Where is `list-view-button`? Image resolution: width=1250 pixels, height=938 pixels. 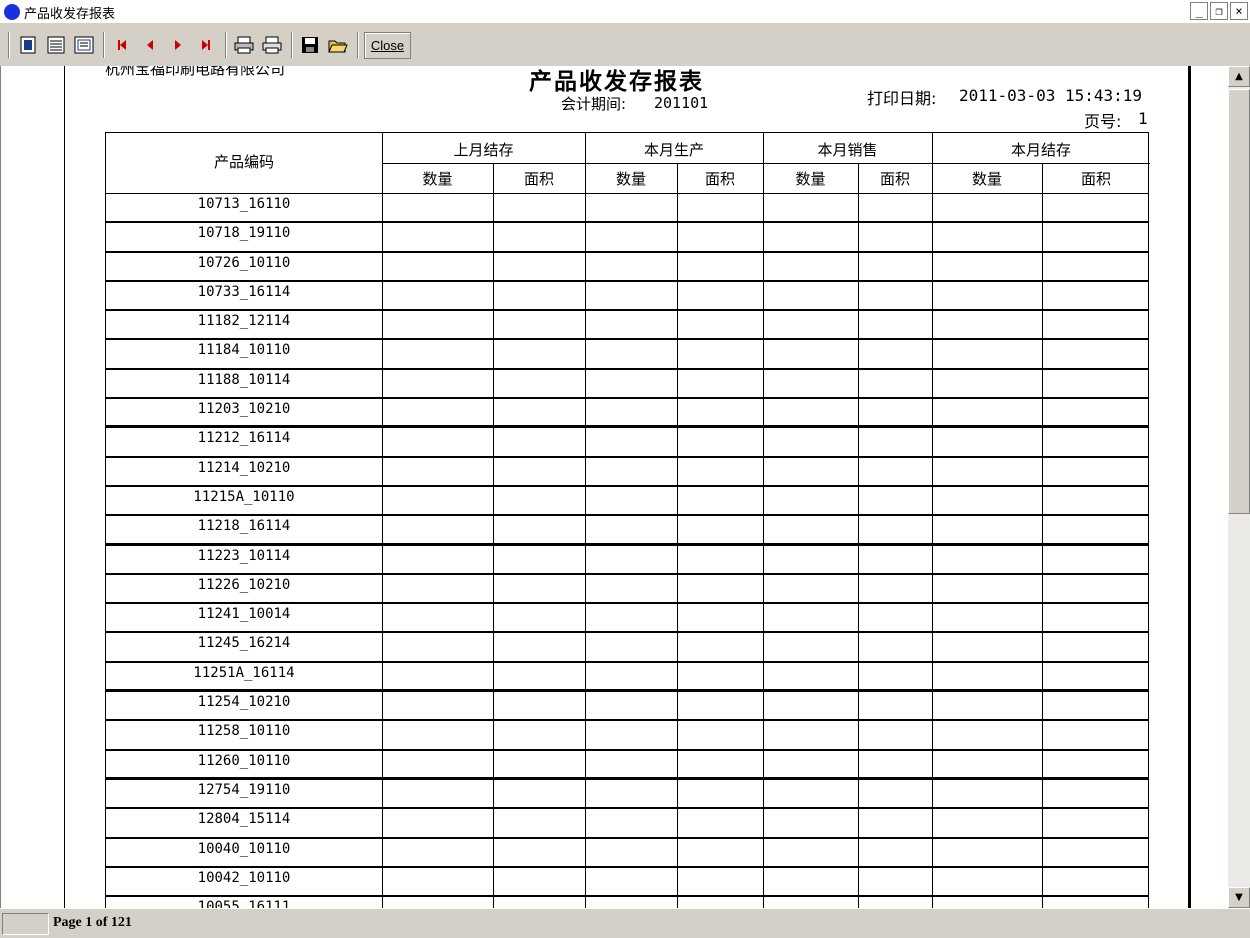 list-view-button is located at coordinates (56, 45).